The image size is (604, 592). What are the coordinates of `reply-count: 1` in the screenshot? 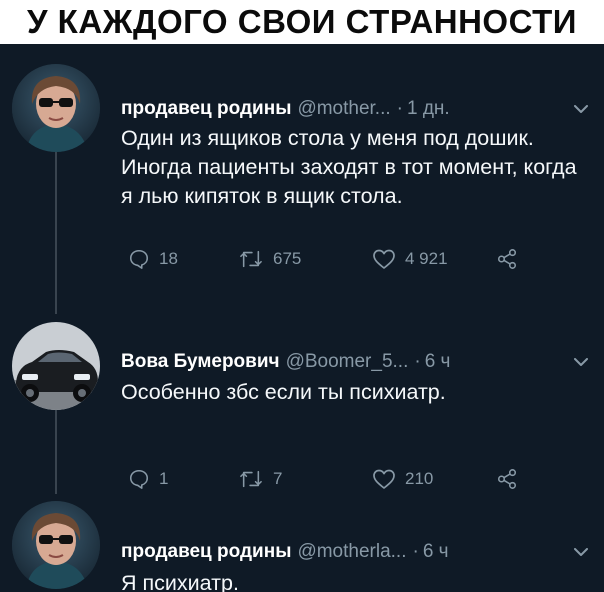 It's located at (164, 478).